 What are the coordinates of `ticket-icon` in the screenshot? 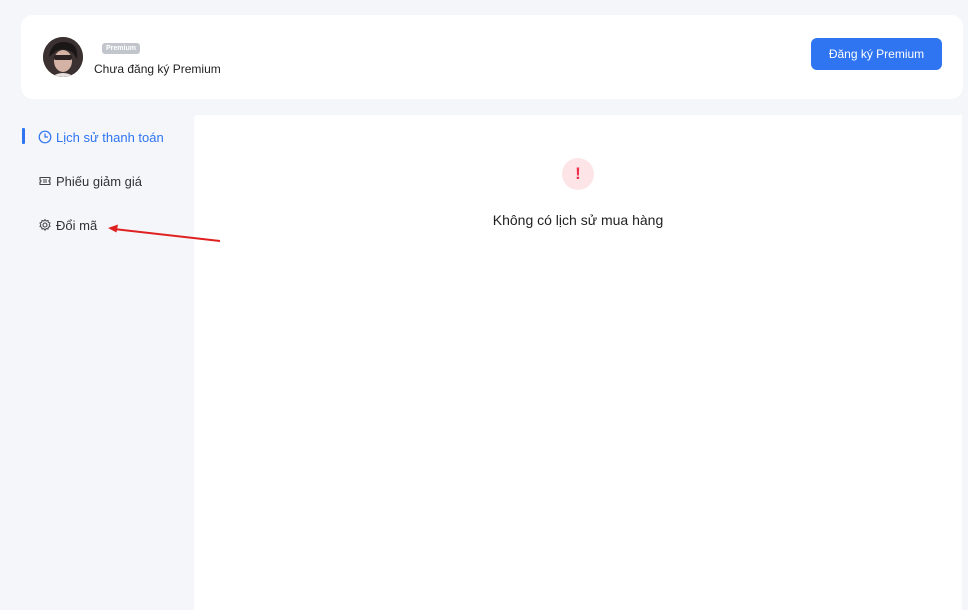 It's located at (45, 181).